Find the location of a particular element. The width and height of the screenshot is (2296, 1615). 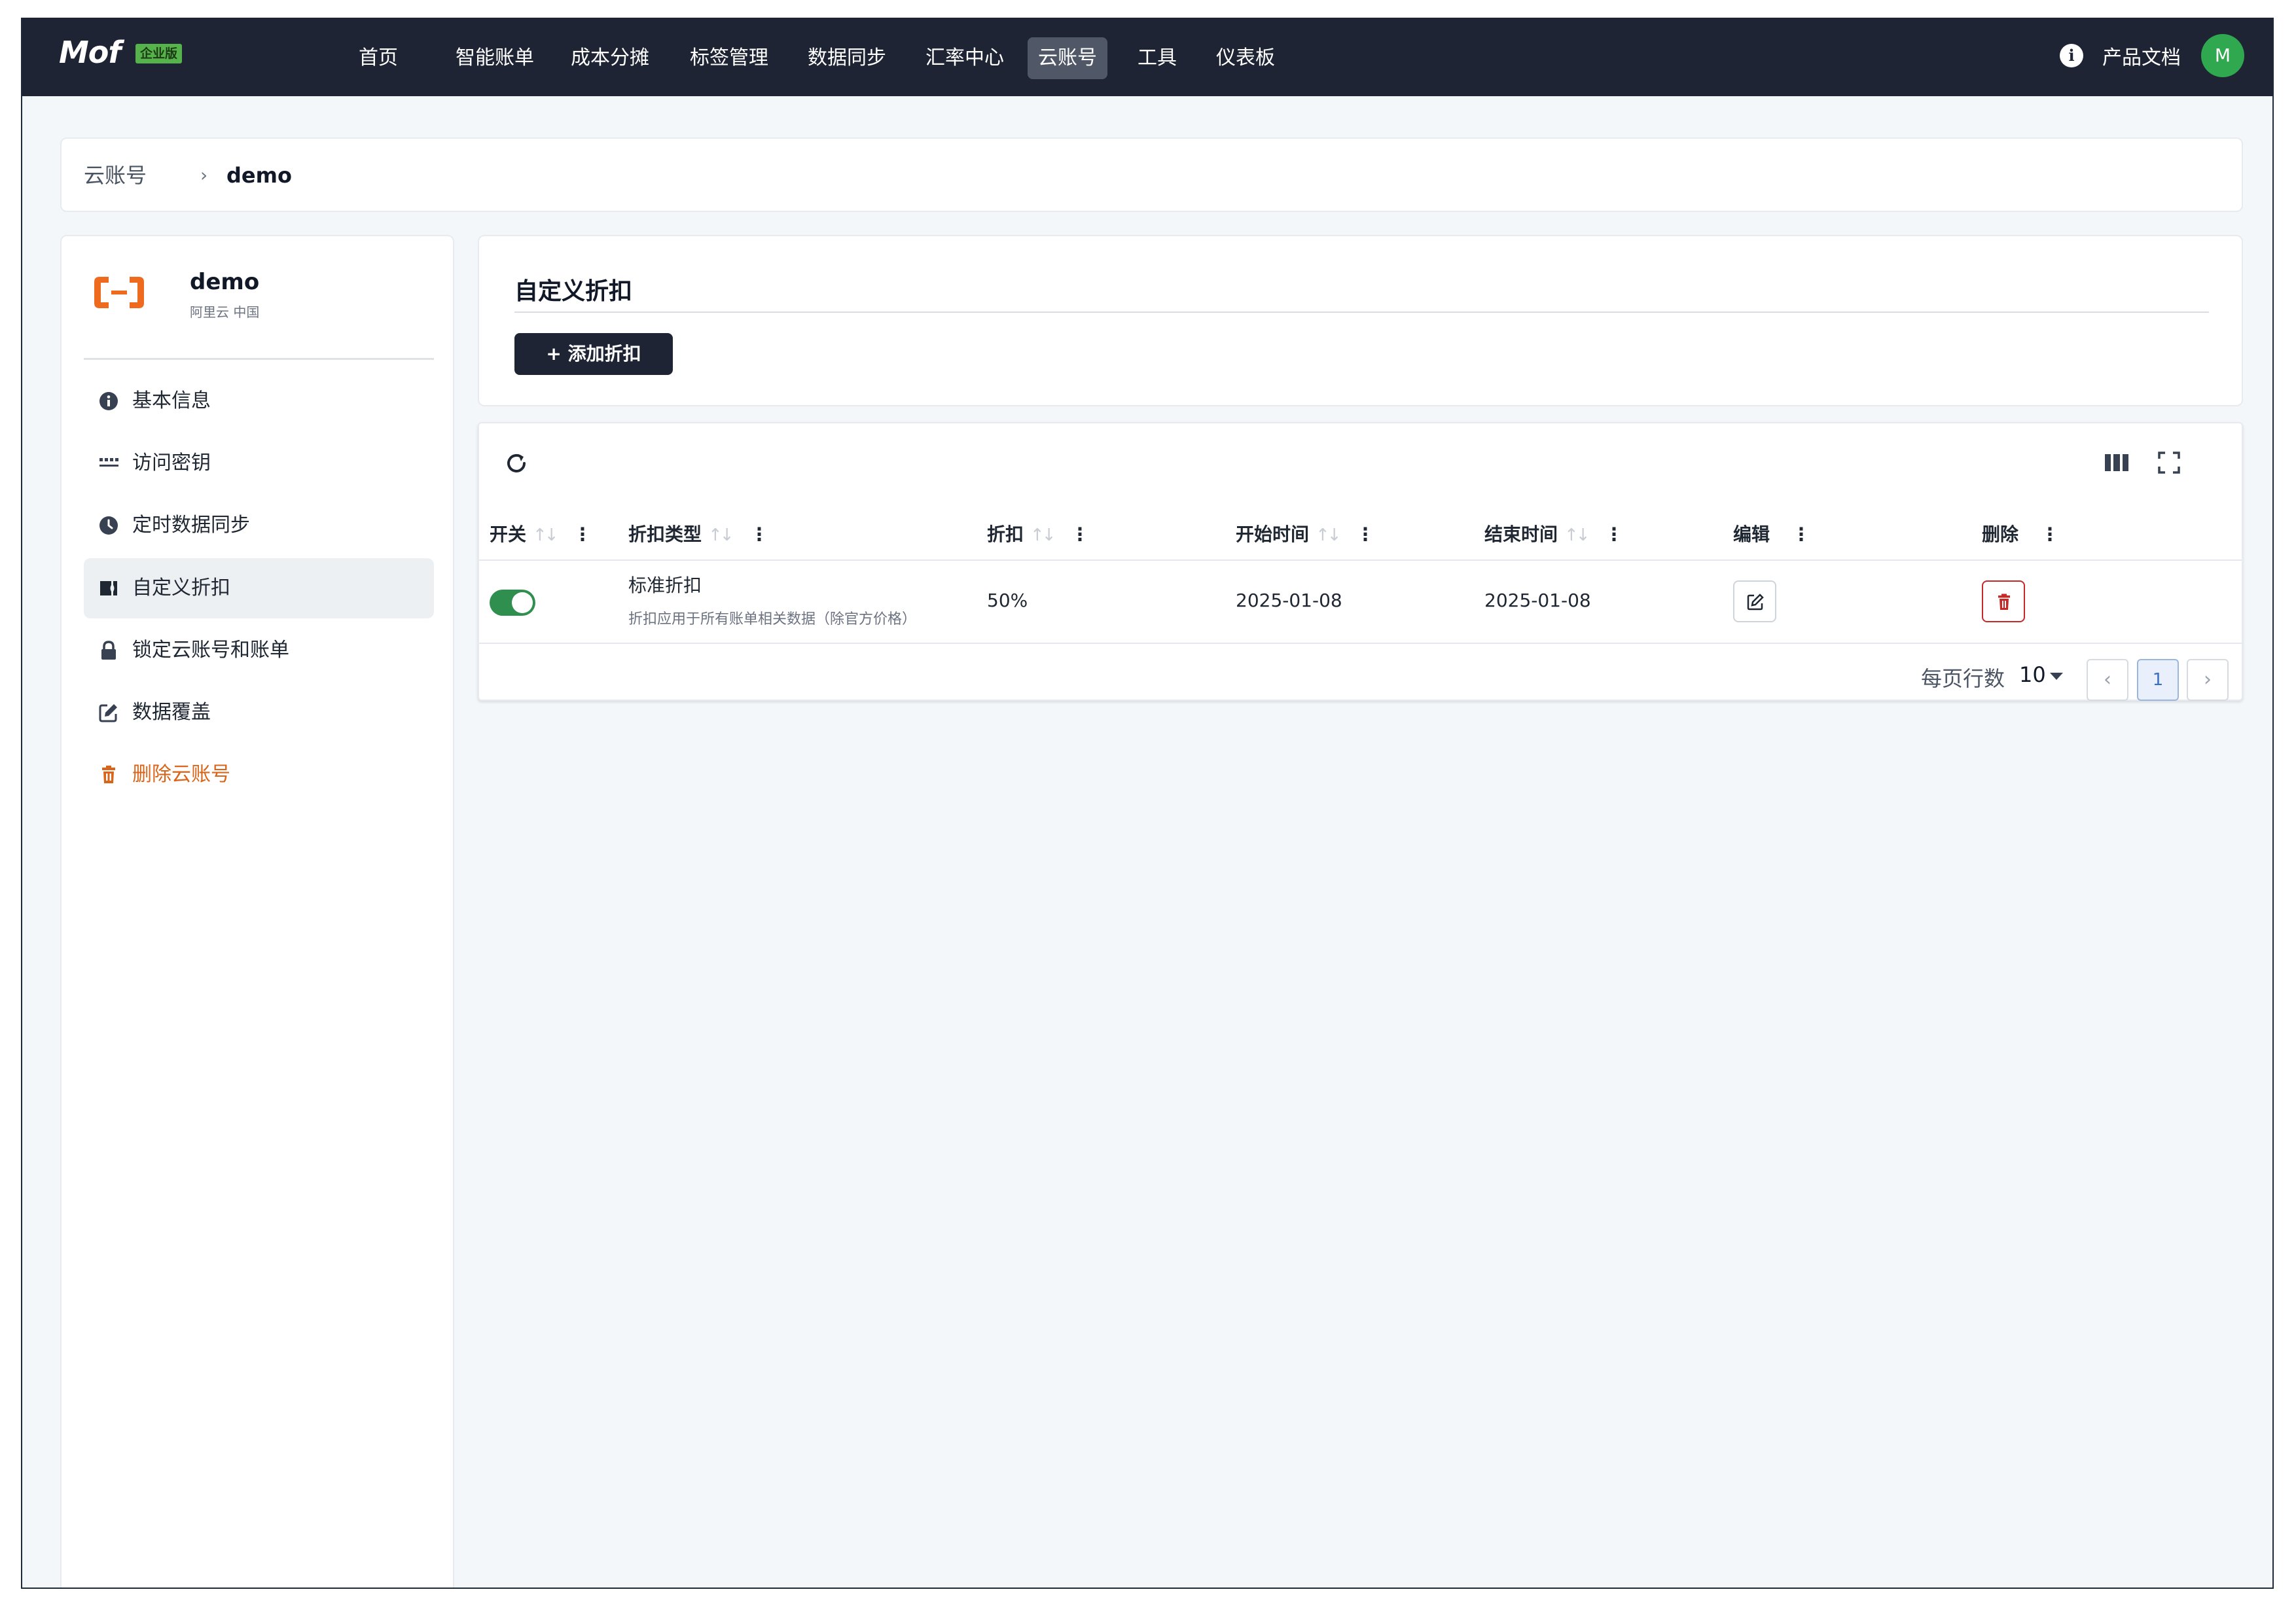

nav-item-tools: 工具 is located at coordinates (1157, 58).